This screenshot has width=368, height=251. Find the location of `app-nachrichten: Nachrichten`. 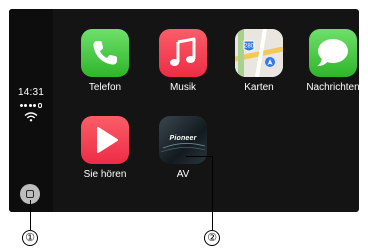

app-nachrichten: Nachrichten is located at coordinates (328, 61).